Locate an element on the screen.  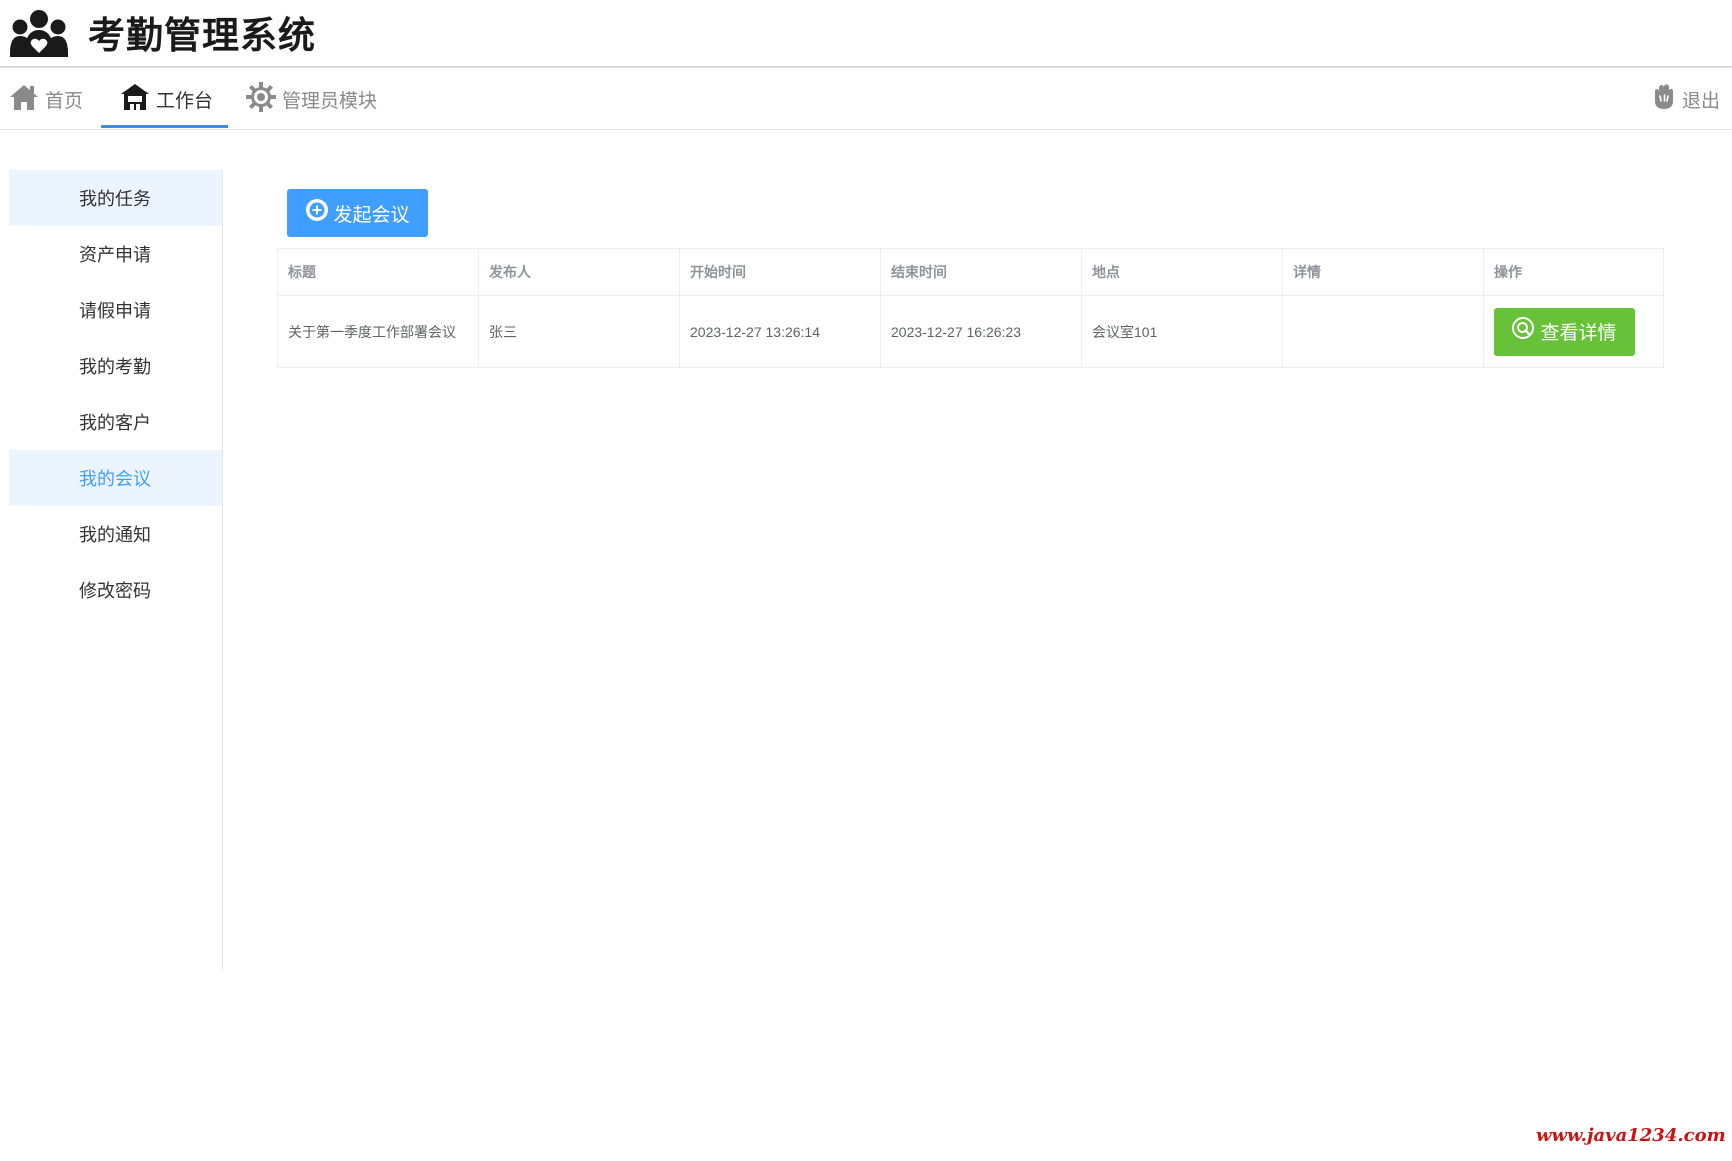
sidebar-item-label: 我的通知 is located at coordinates (115, 535).